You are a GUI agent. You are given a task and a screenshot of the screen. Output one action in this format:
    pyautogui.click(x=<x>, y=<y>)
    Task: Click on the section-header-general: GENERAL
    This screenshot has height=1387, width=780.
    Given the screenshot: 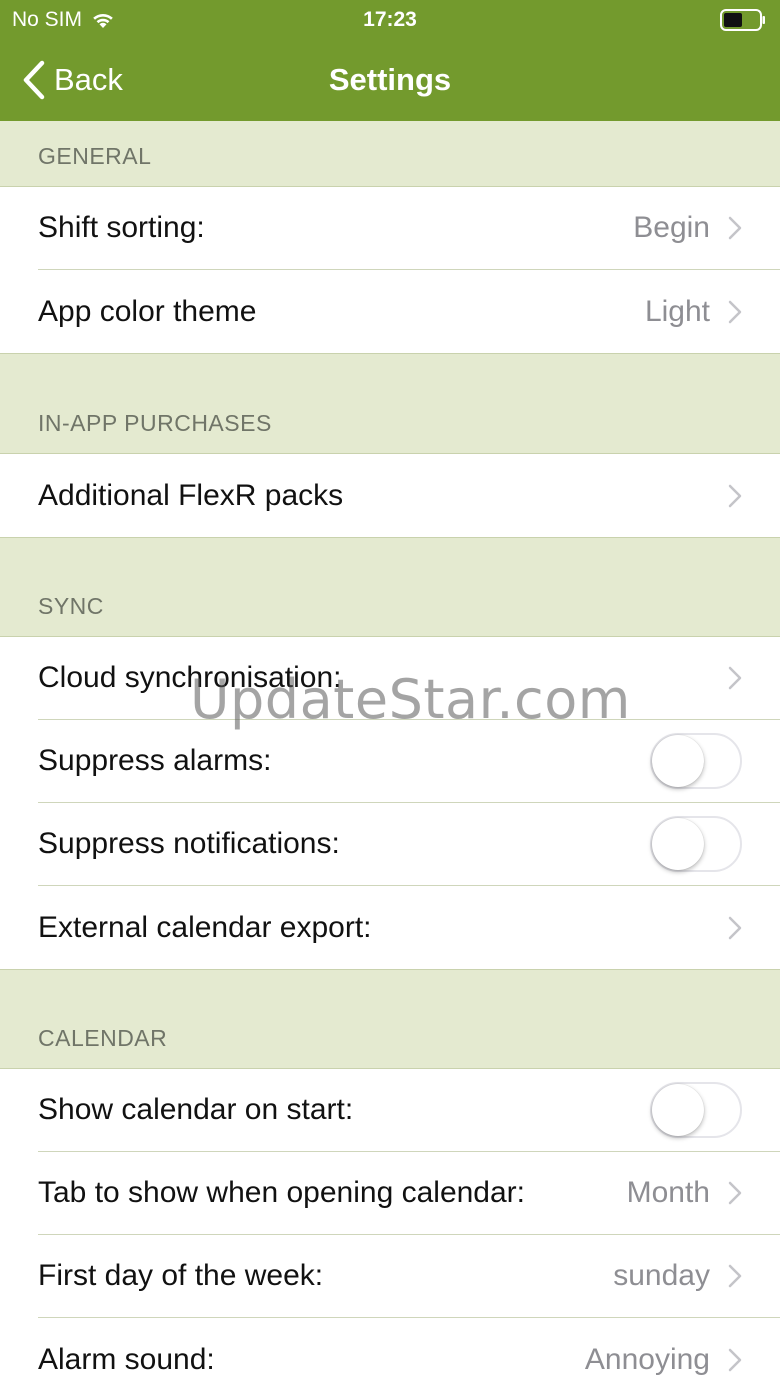 What is the action you would take?
    pyautogui.click(x=390, y=154)
    